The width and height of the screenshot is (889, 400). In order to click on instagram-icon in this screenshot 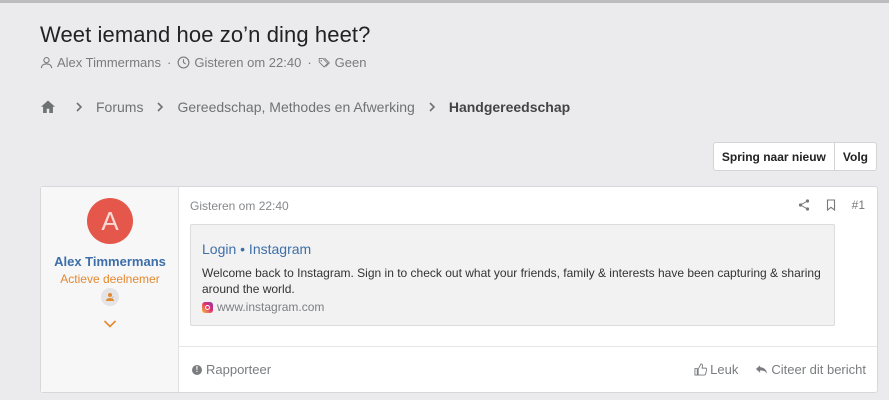, I will do `click(207, 307)`.